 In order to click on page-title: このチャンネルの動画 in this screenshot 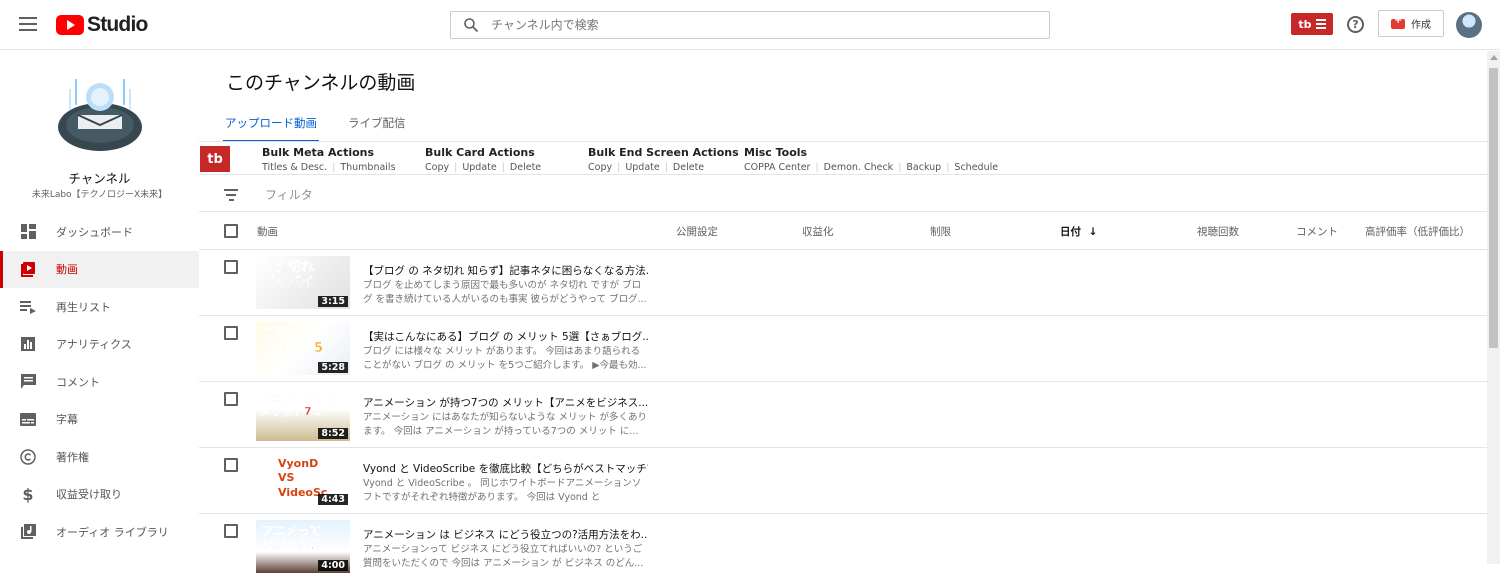, I will do `click(321, 83)`.